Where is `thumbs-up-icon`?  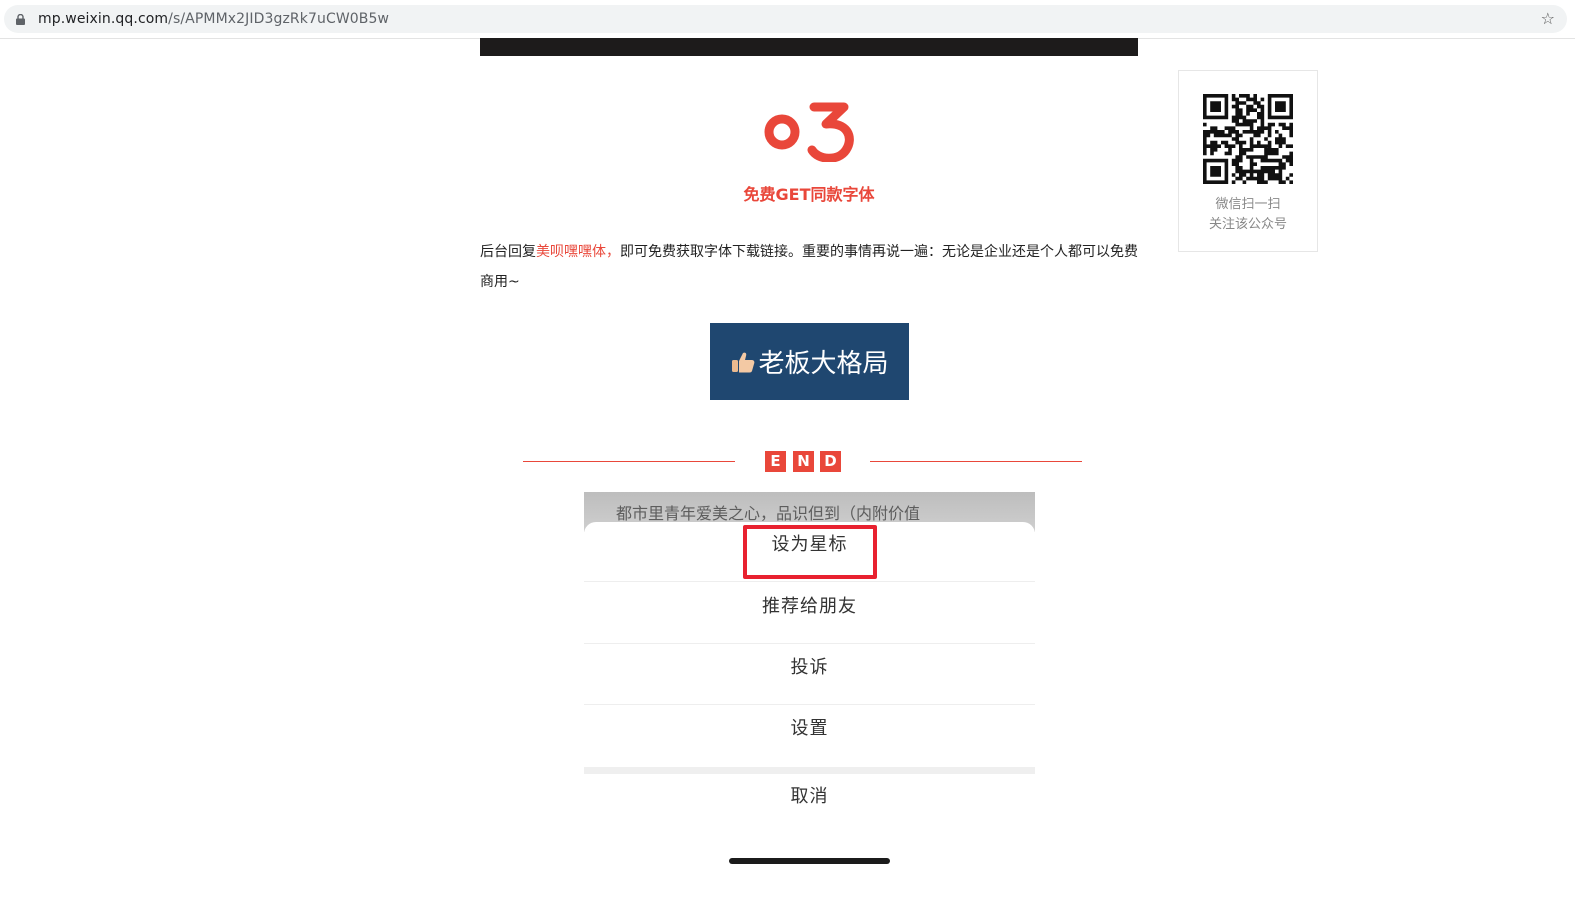
thumbs-up-icon is located at coordinates (743, 362).